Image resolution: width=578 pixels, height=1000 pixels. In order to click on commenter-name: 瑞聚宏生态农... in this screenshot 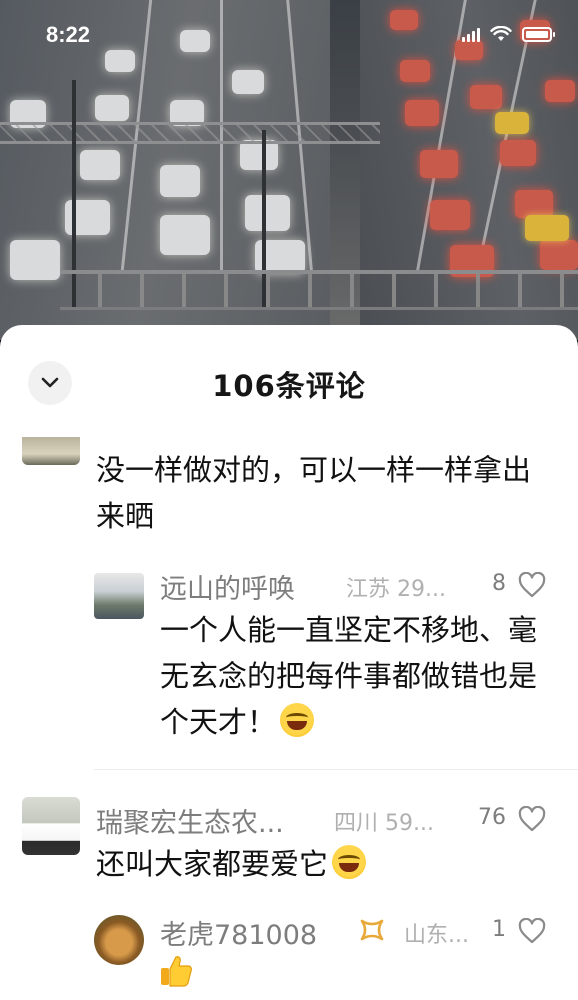, I will do `click(190, 820)`.